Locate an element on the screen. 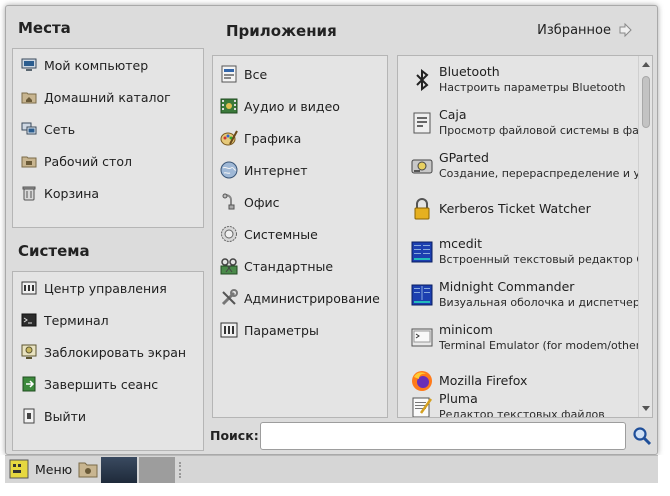 The image size is (670, 496). mcedit-icon is located at coordinates (422, 252).